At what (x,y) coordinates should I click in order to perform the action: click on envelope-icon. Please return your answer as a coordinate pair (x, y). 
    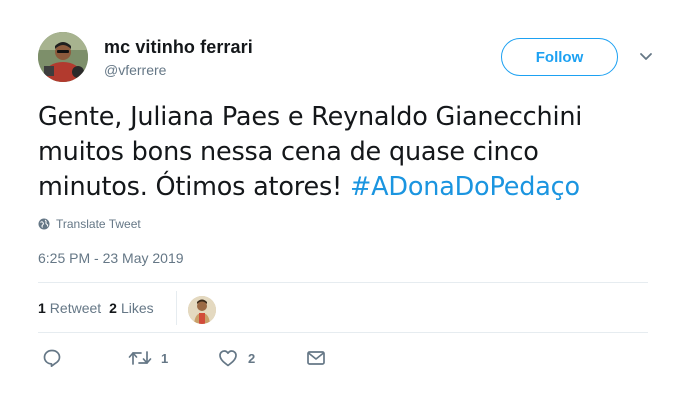
    Looking at the image, I should click on (316, 358).